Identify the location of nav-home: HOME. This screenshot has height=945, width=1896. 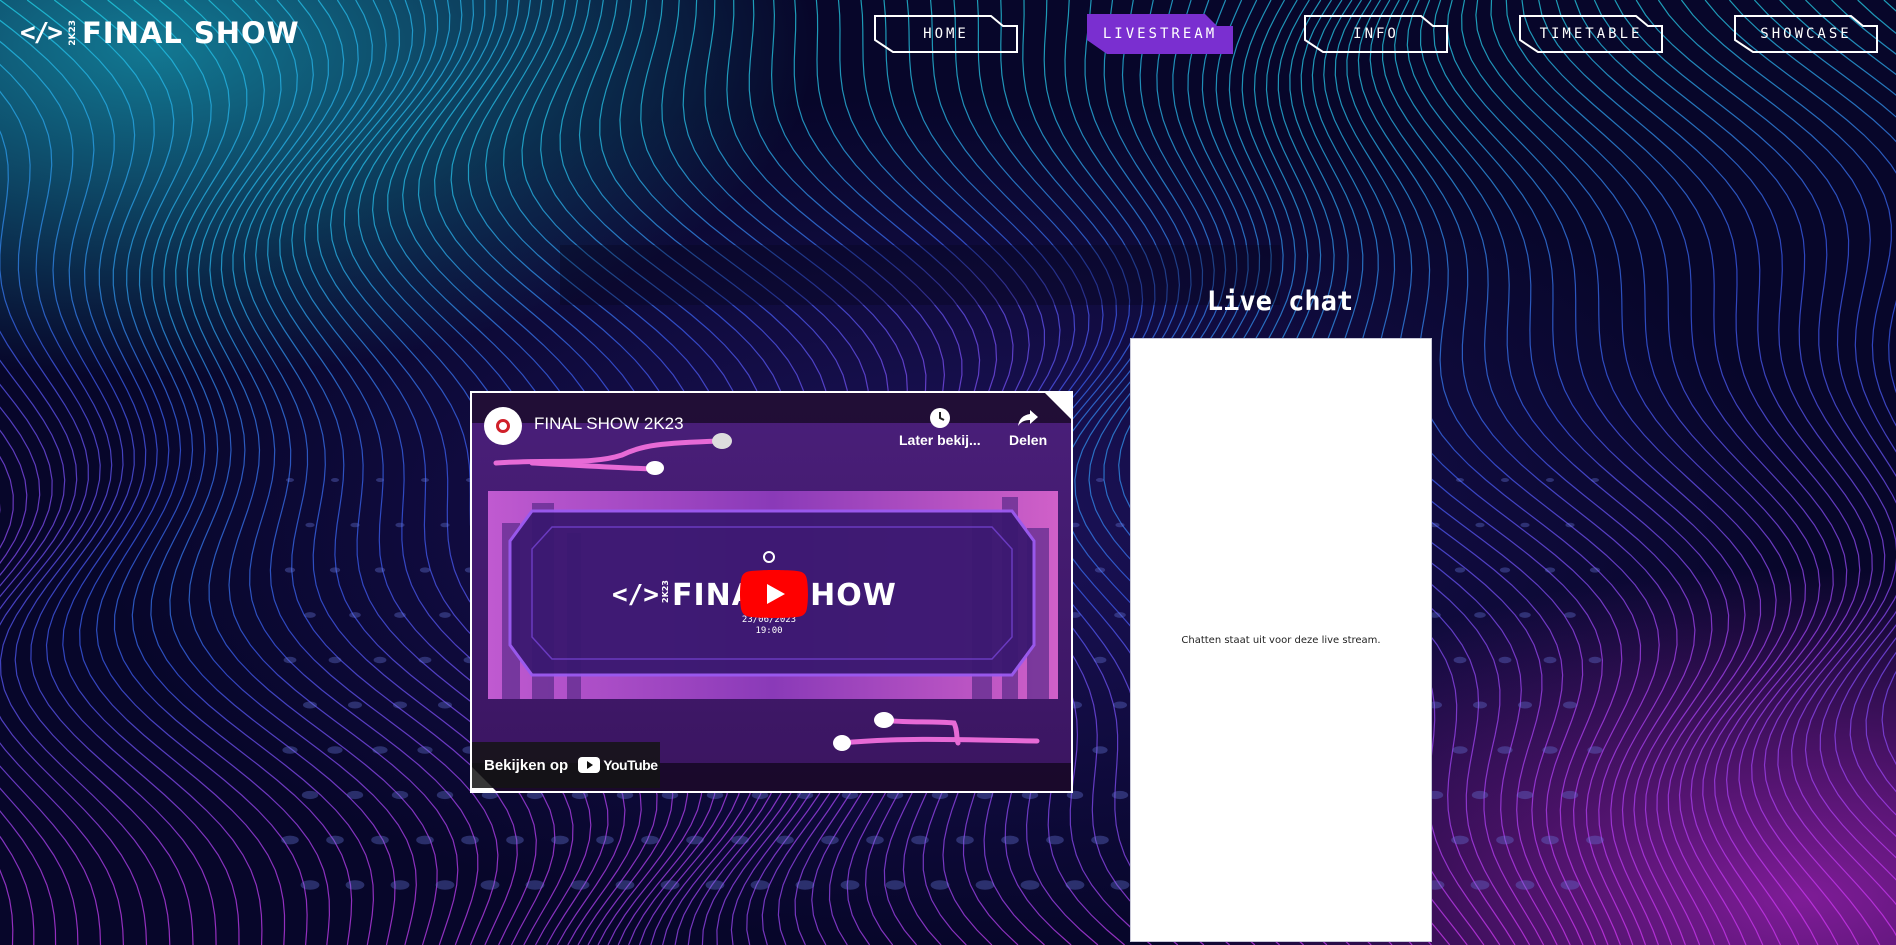
(946, 34).